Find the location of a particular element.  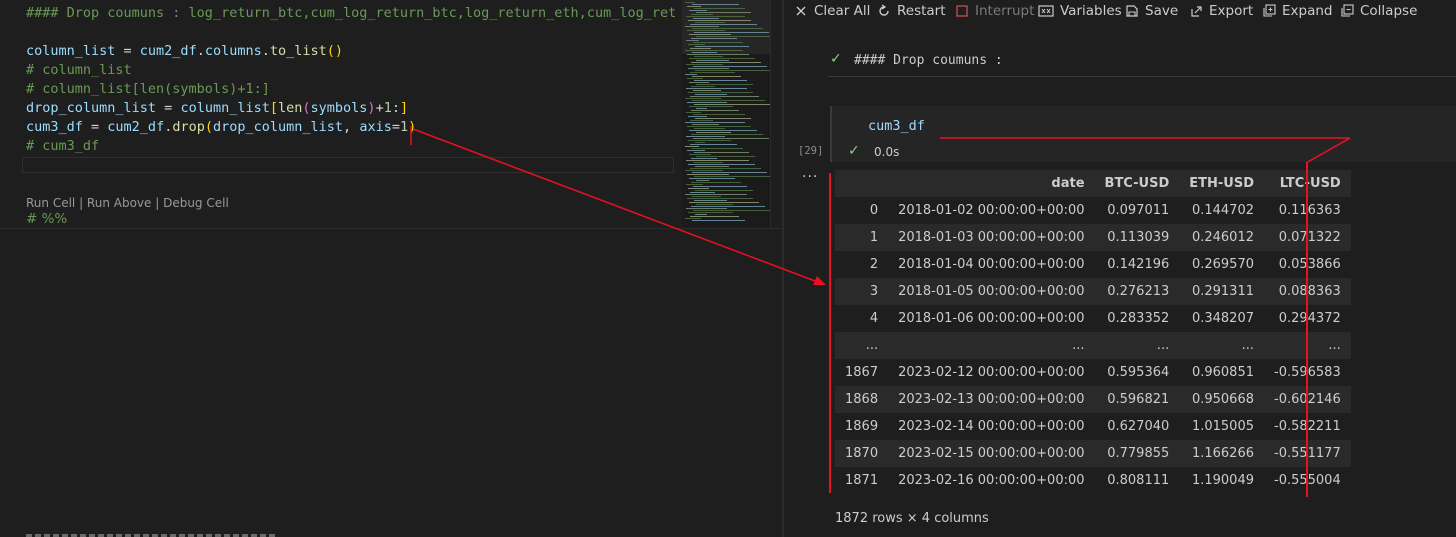

variables-label: Variables is located at coordinates (1091, 11).